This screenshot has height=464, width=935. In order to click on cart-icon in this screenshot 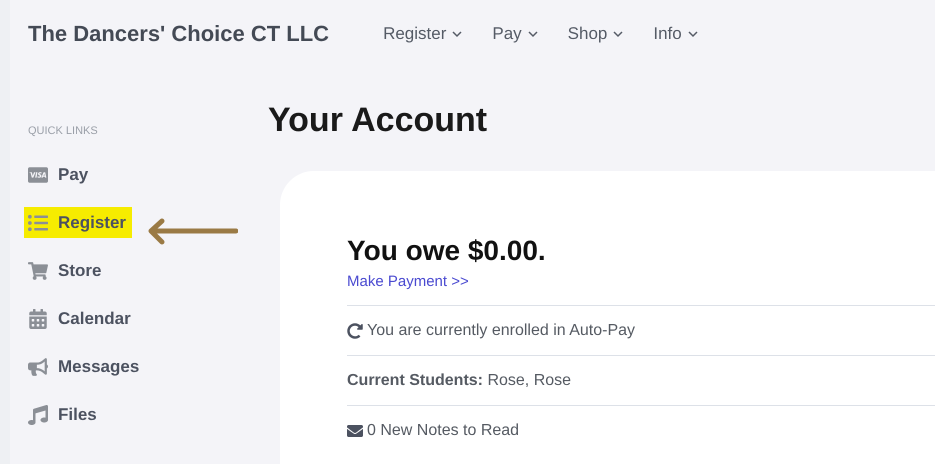, I will do `click(38, 270)`.